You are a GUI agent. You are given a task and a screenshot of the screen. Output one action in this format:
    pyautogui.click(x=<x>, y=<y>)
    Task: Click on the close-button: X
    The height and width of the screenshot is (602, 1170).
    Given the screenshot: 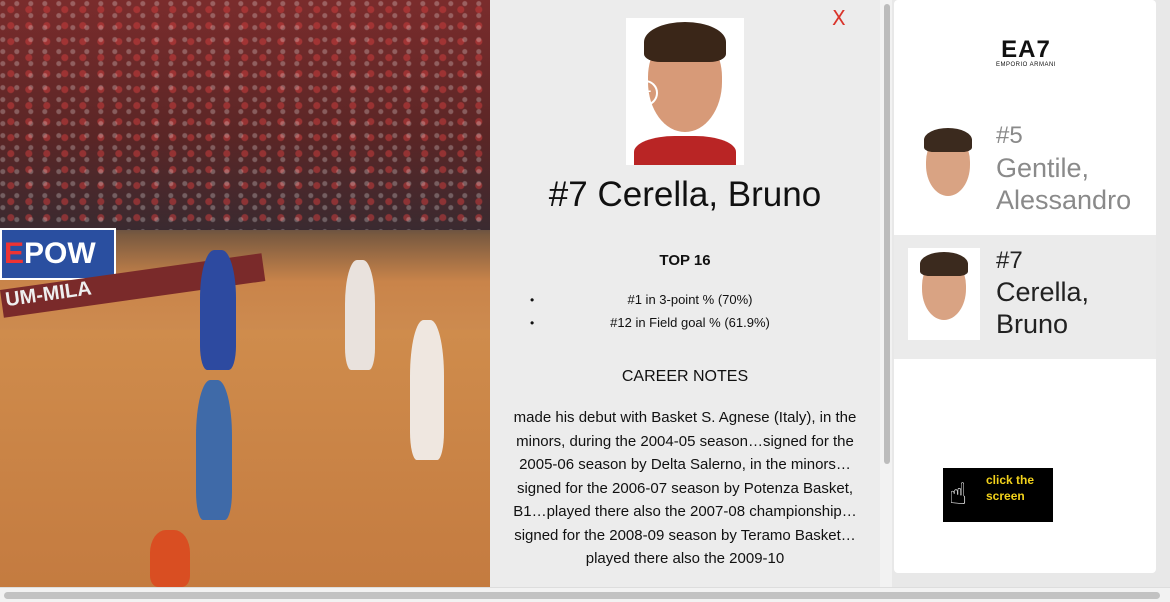 What is the action you would take?
    pyautogui.click(x=839, y=18)
    